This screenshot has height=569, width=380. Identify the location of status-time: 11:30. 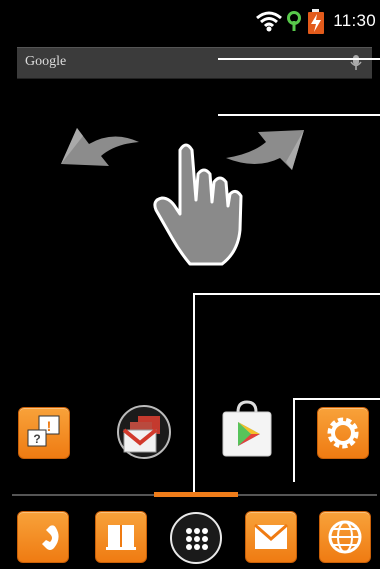
(354, 20).